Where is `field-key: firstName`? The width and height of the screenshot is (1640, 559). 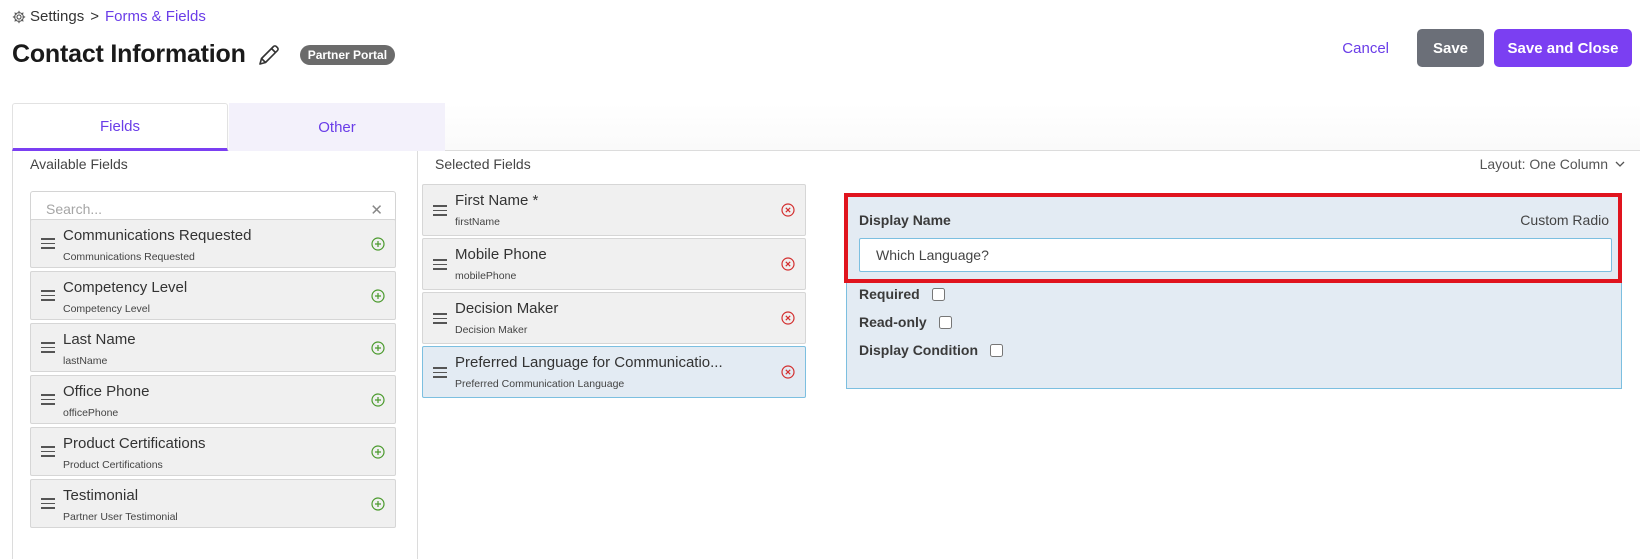
field-key: firstName is located at coordinates (477, 222).